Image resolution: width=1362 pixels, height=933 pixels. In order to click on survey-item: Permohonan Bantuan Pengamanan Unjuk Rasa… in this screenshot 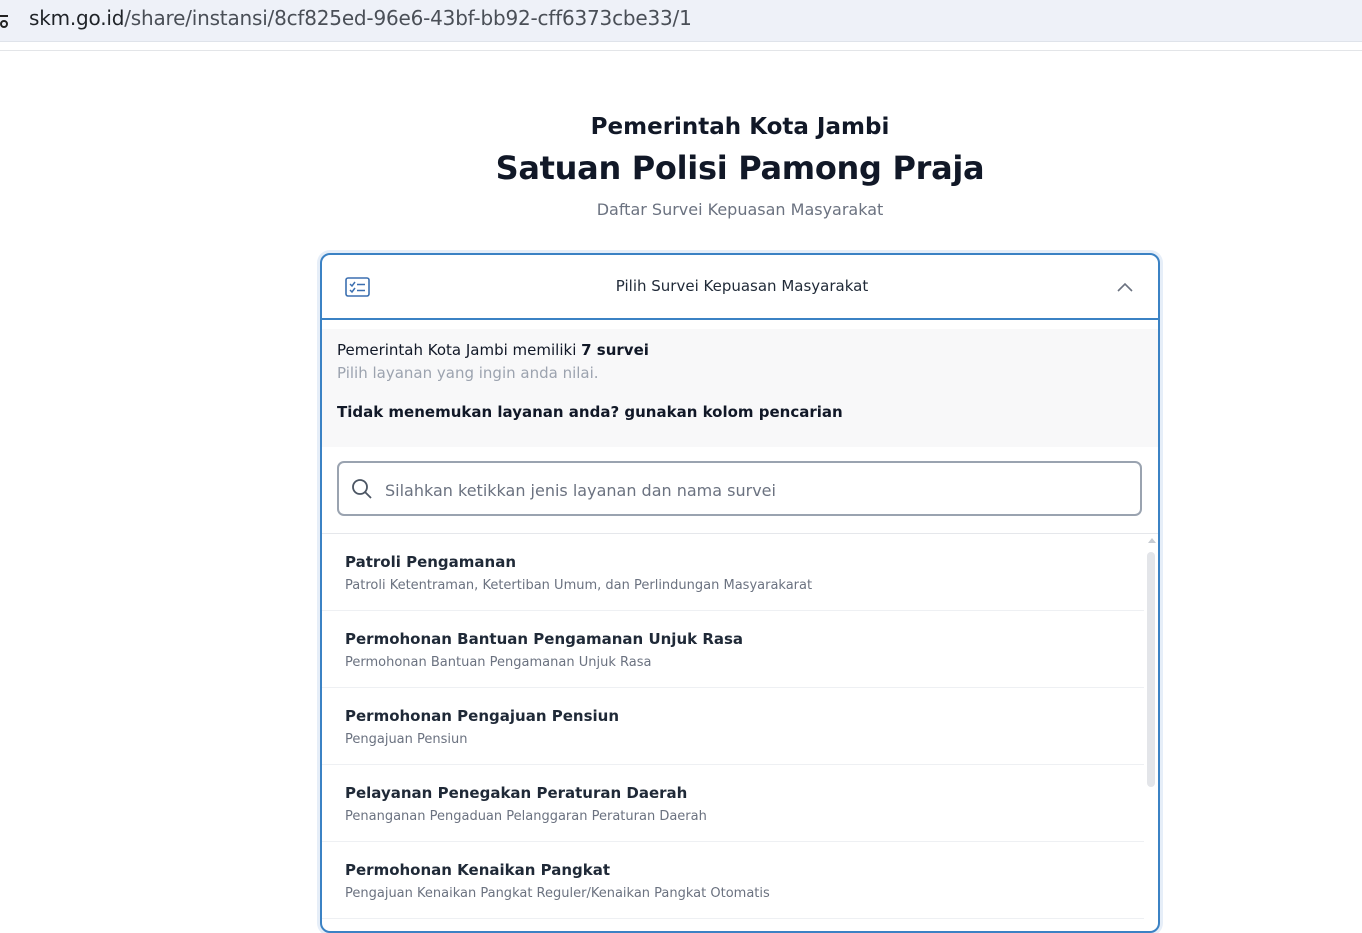, I will do `click(733, 649)`.